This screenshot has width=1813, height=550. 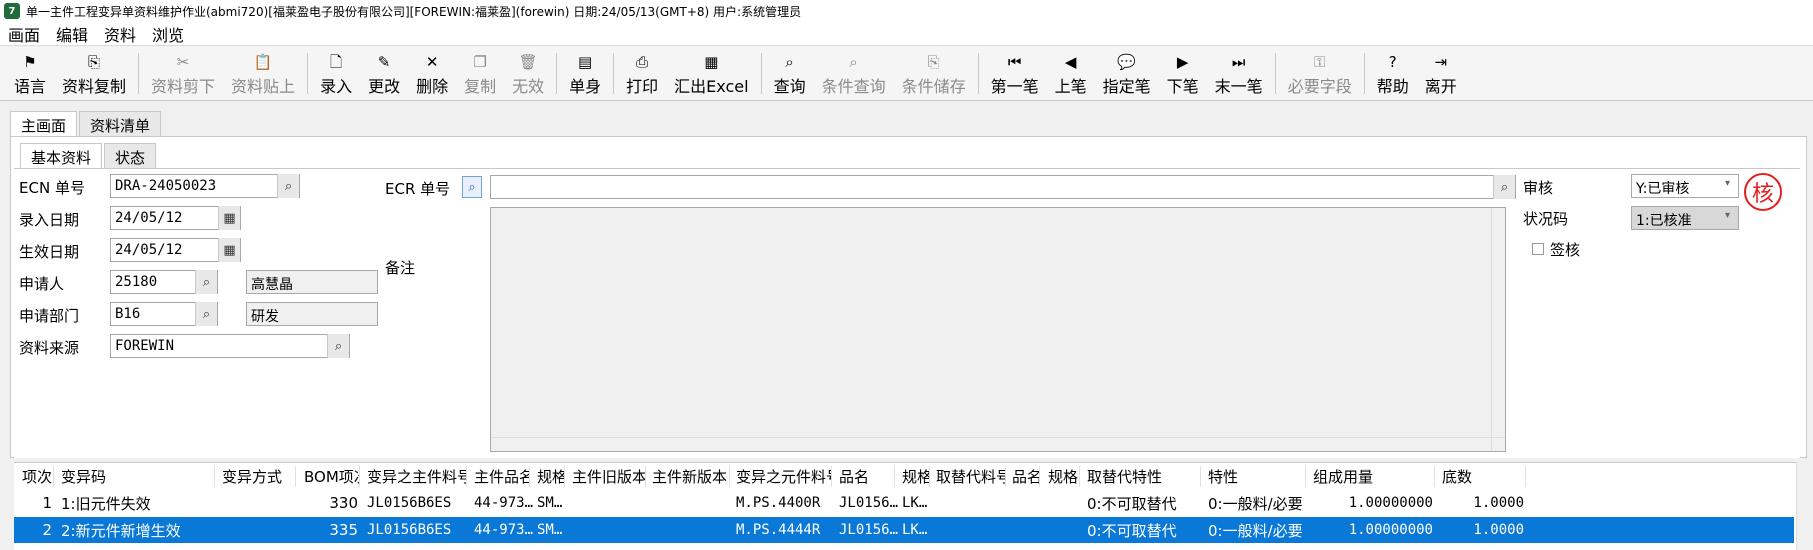 I want to click on column-header: 组成用量, so click(x=1371, y=476).